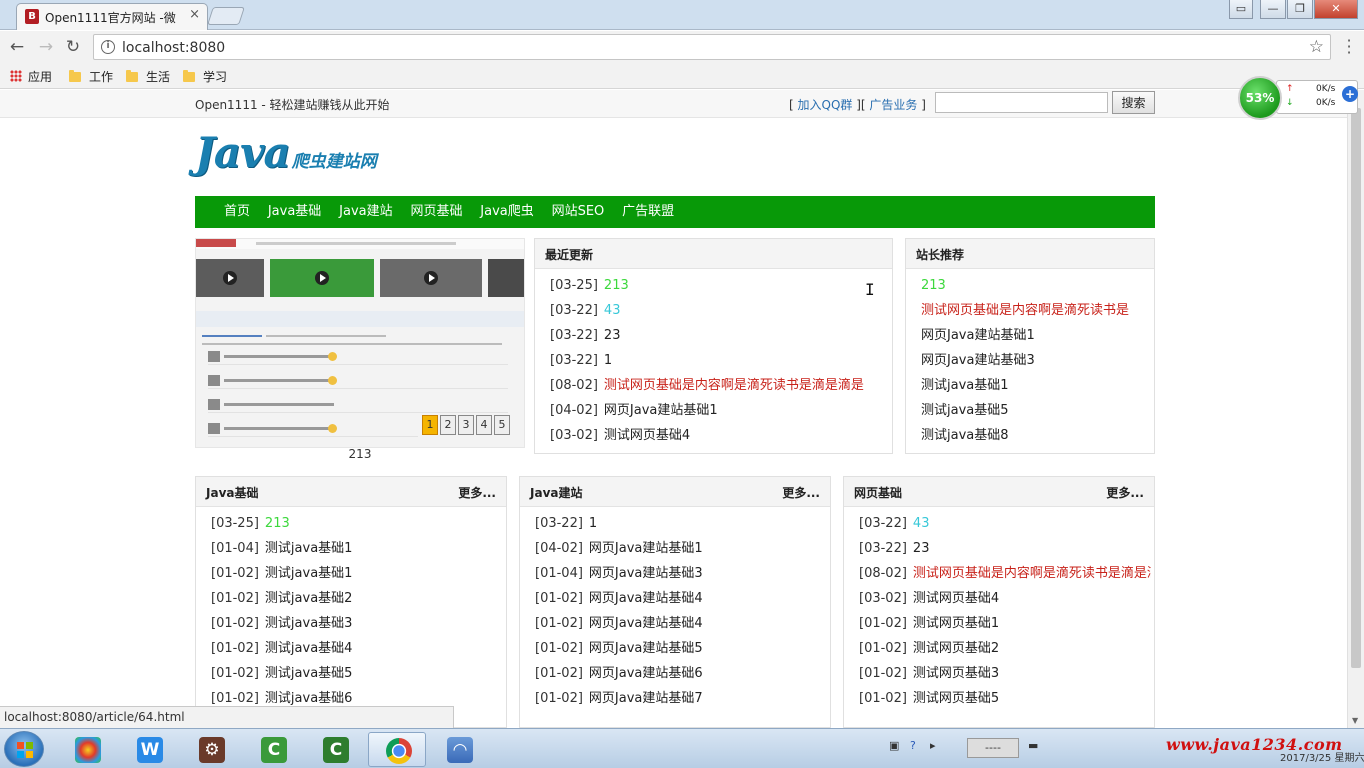 The width and height of the screenshot is (1364, 768). Describe the element at coordinates (502, 425) in the screenshot. I see `pager-page-5: 5` at that location.